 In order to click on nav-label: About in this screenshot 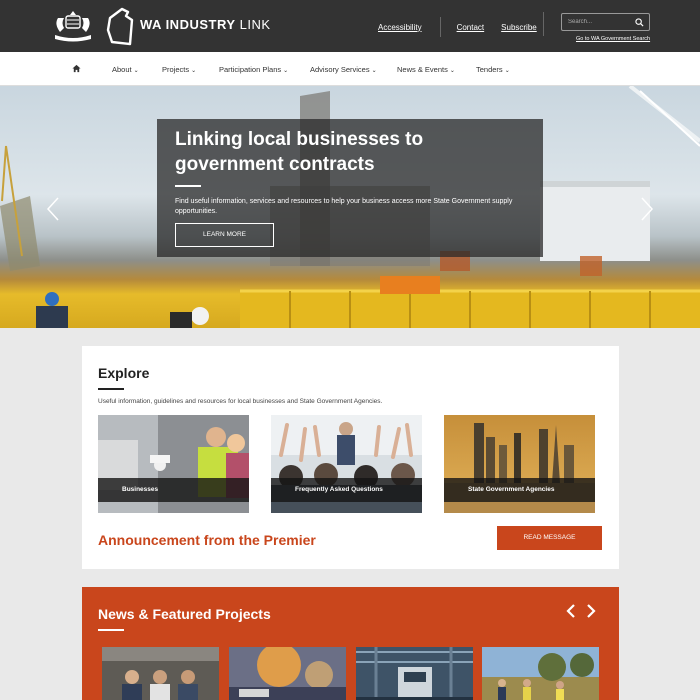, I will do `click(122, 69)`.